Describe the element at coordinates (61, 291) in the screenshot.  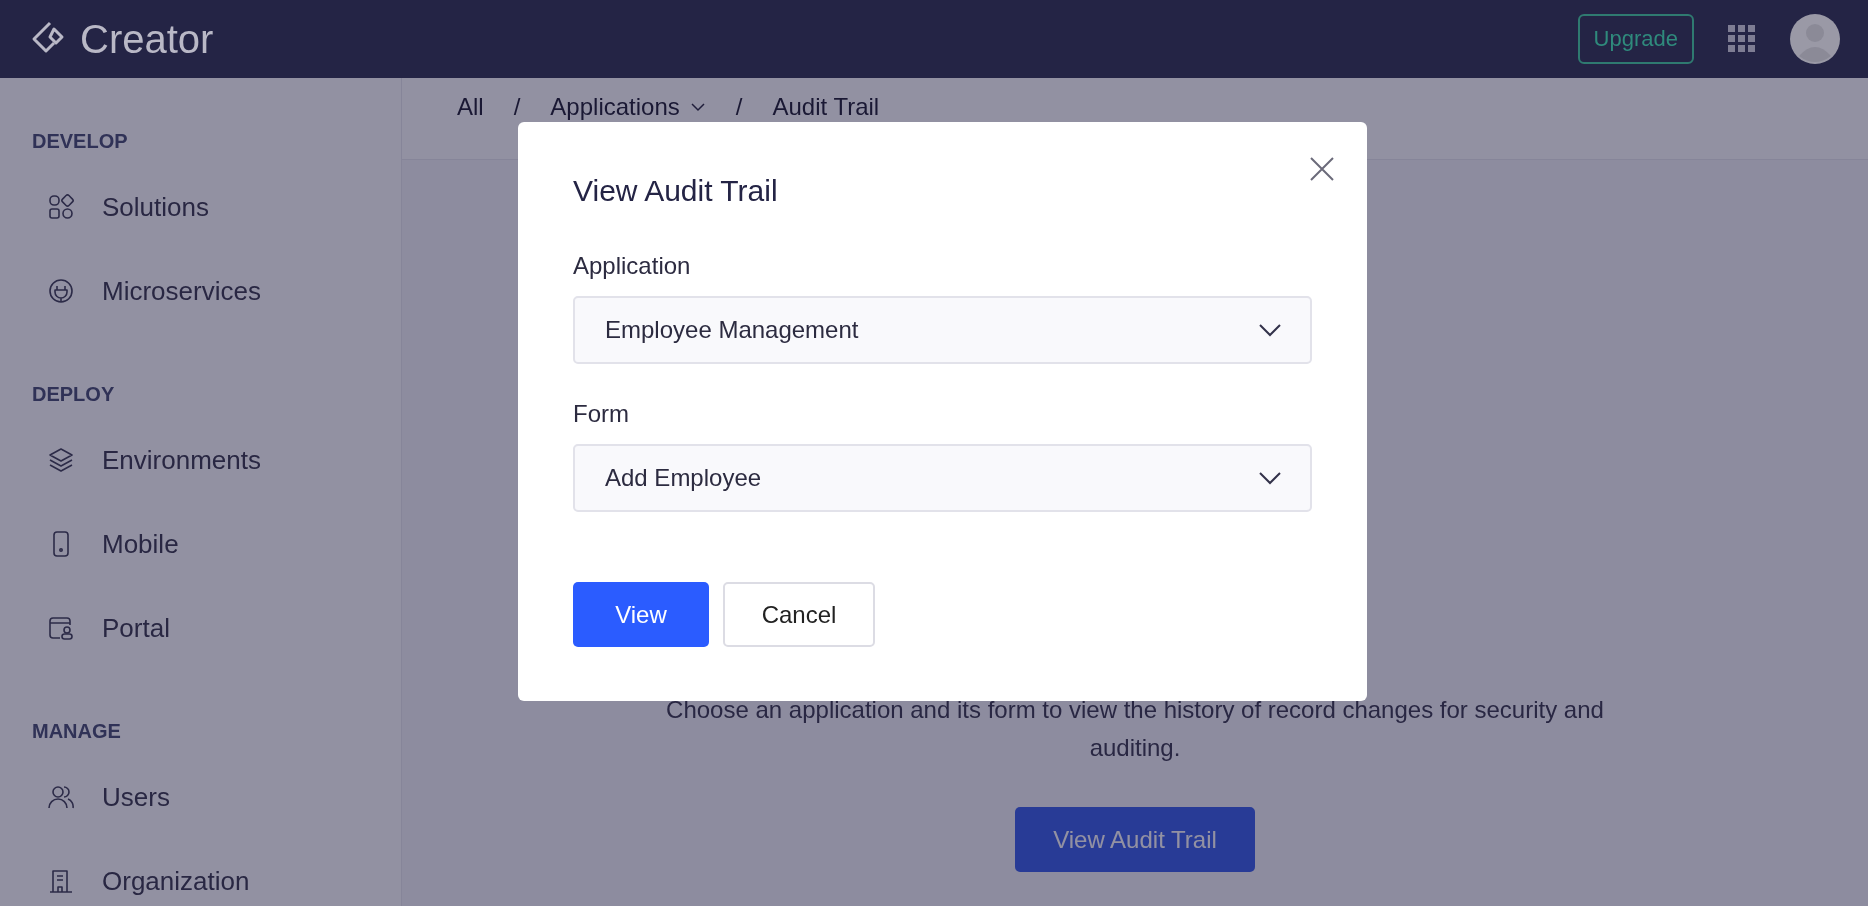
I see `plug-icon` at that location.